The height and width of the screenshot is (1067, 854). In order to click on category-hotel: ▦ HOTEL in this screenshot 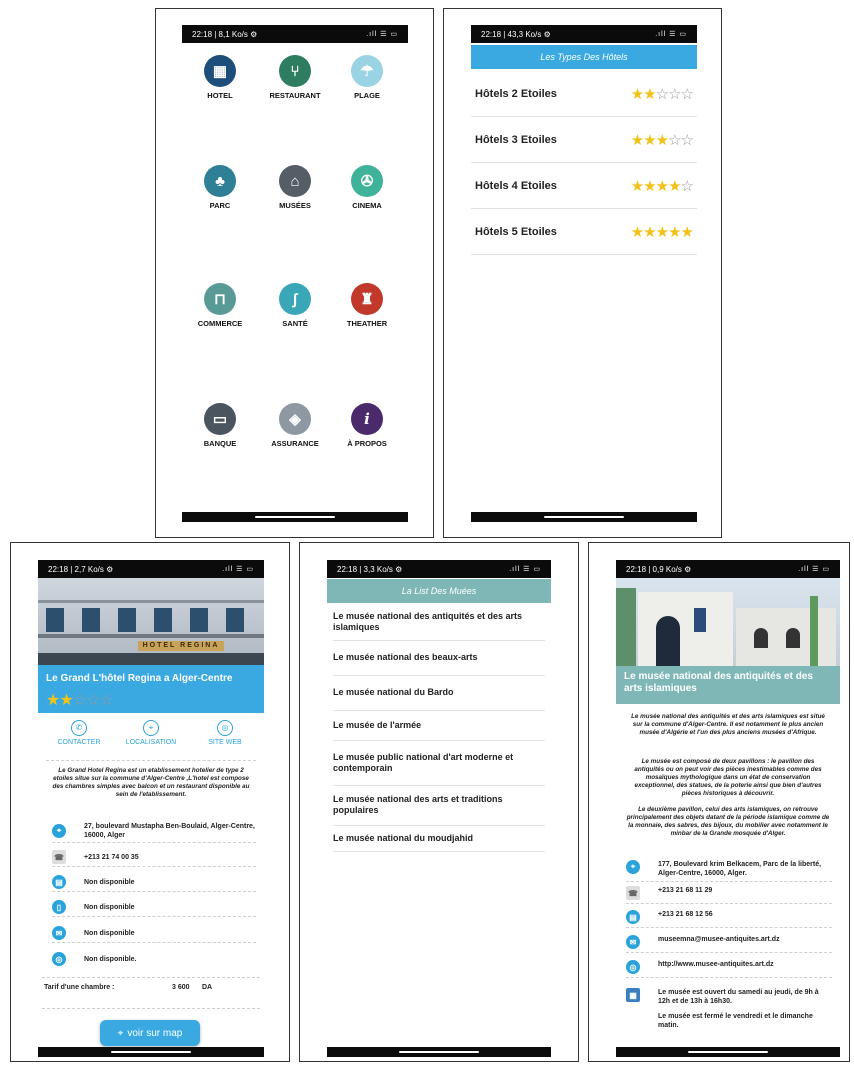, I will do `click(220, 77)`.